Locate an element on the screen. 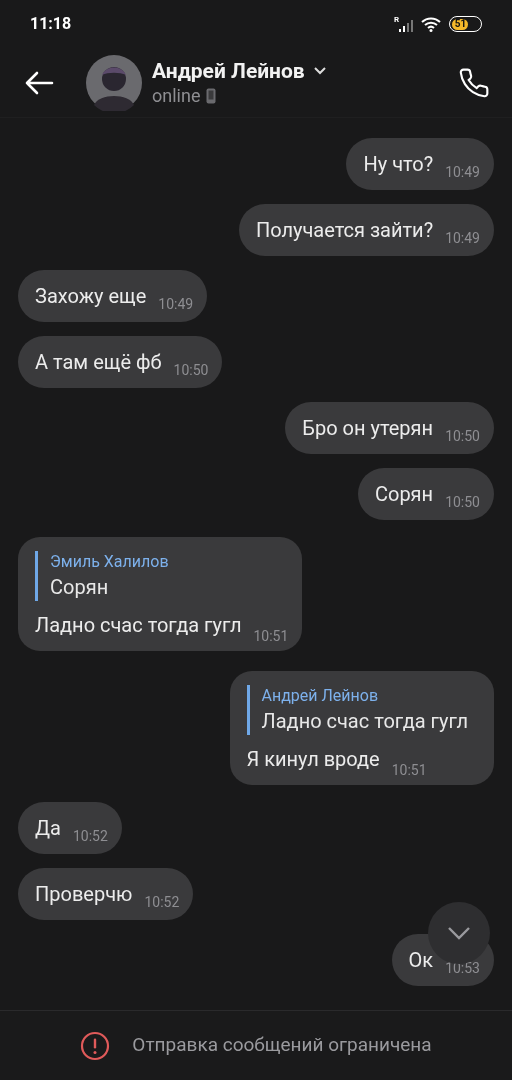 The height and width of the screenshot is (1080, 512). contact-name: Андрей Лейнов is located at coordinates (228, 70).